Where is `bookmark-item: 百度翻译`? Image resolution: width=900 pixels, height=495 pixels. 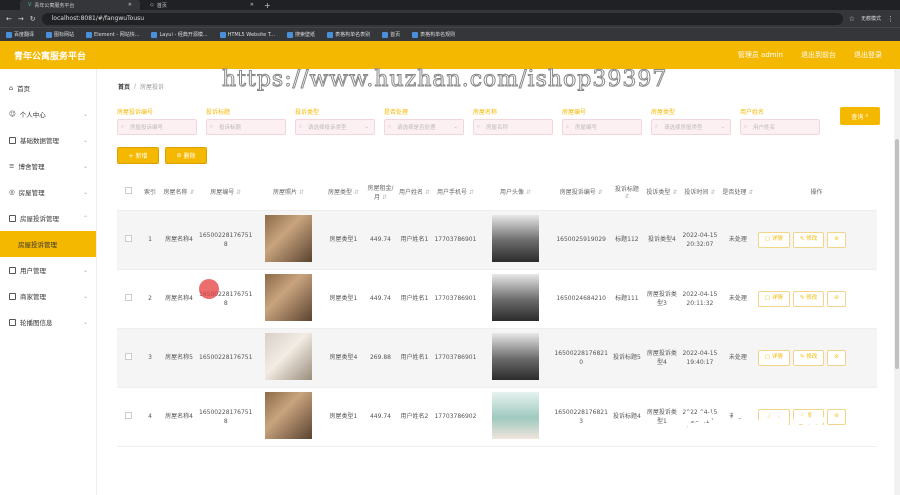
bookmark-item: 百度翻译 is located at coordinates (20, 34).